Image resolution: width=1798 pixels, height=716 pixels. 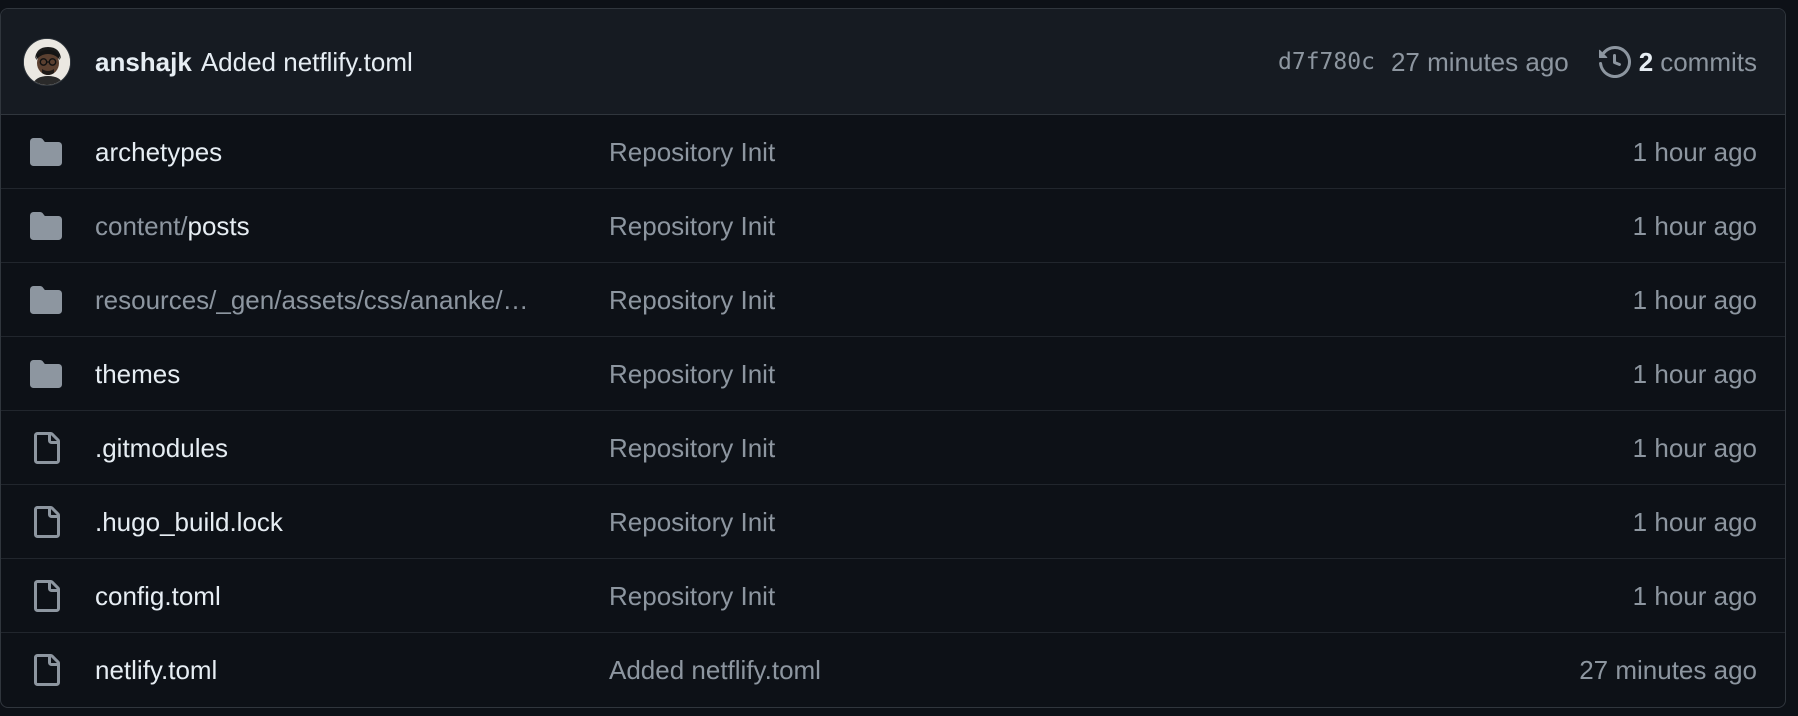 I want to click on file-name-link: config.toml, so click(x=158, y=596).